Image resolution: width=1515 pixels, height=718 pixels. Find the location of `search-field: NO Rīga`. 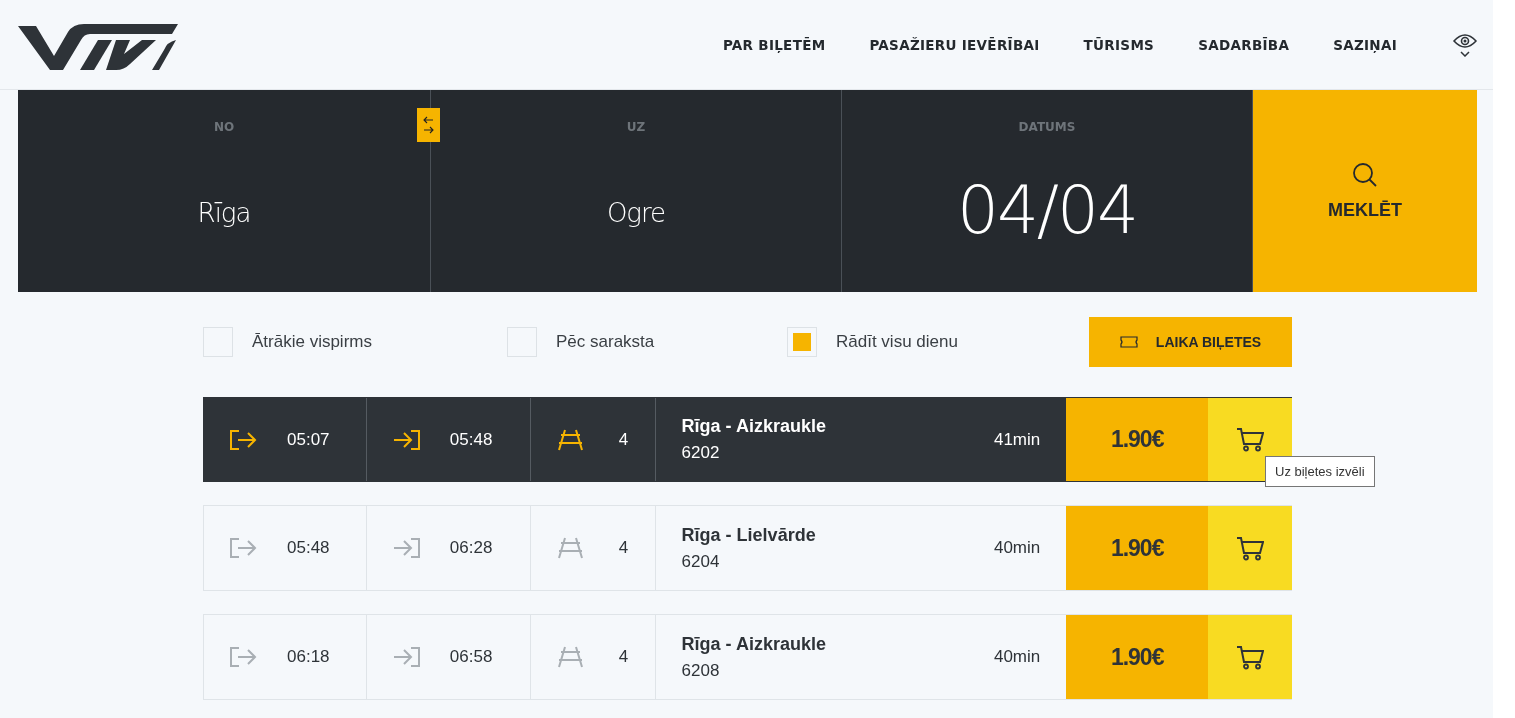

search-field: NO Rīga is located at coordinates (224, 191).